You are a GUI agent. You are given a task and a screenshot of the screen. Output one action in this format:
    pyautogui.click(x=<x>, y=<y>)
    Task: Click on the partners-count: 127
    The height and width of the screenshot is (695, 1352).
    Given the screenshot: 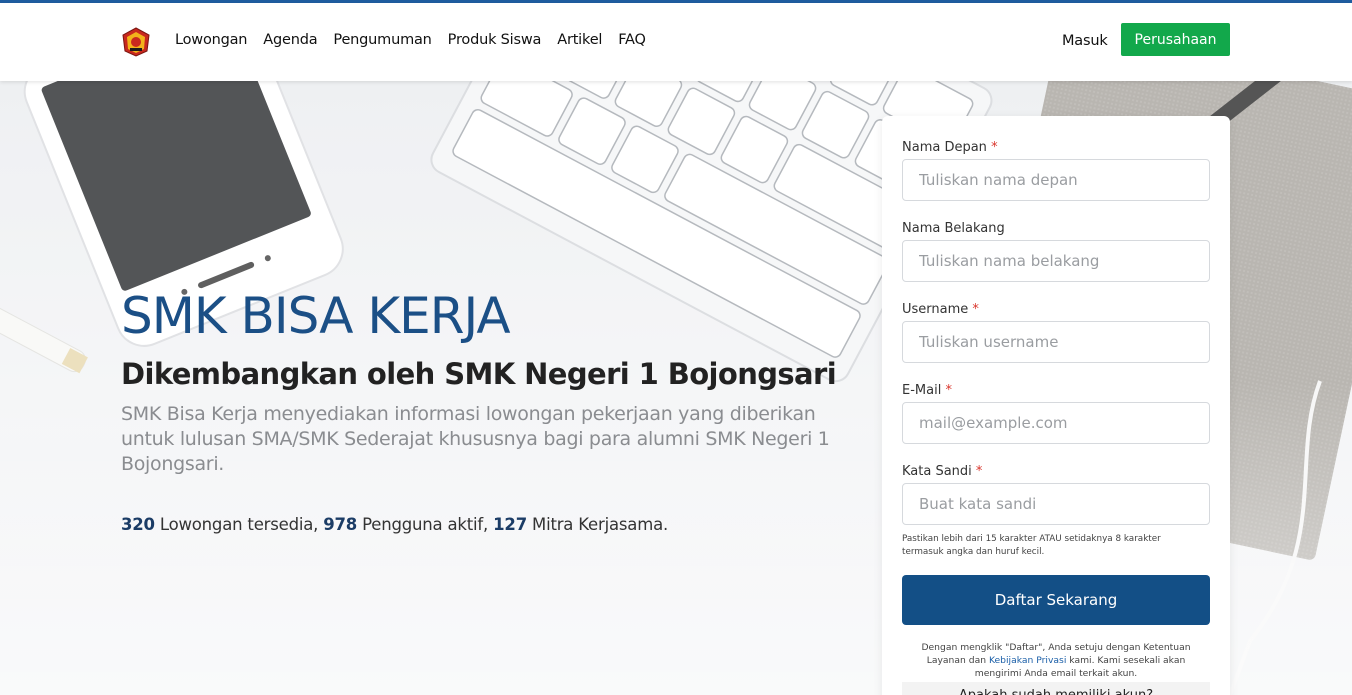 What is the action you would take?
    pyautogui.click(x=510, y=524)
    